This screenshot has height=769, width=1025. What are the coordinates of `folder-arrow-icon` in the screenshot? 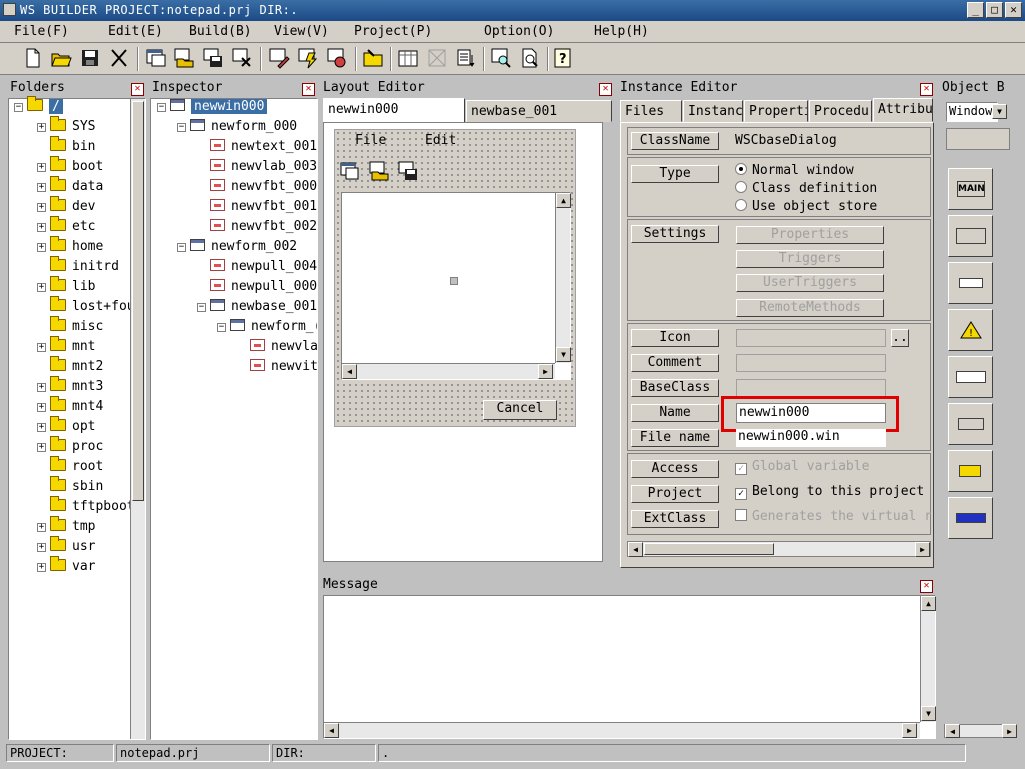 It's located at (374, 59).